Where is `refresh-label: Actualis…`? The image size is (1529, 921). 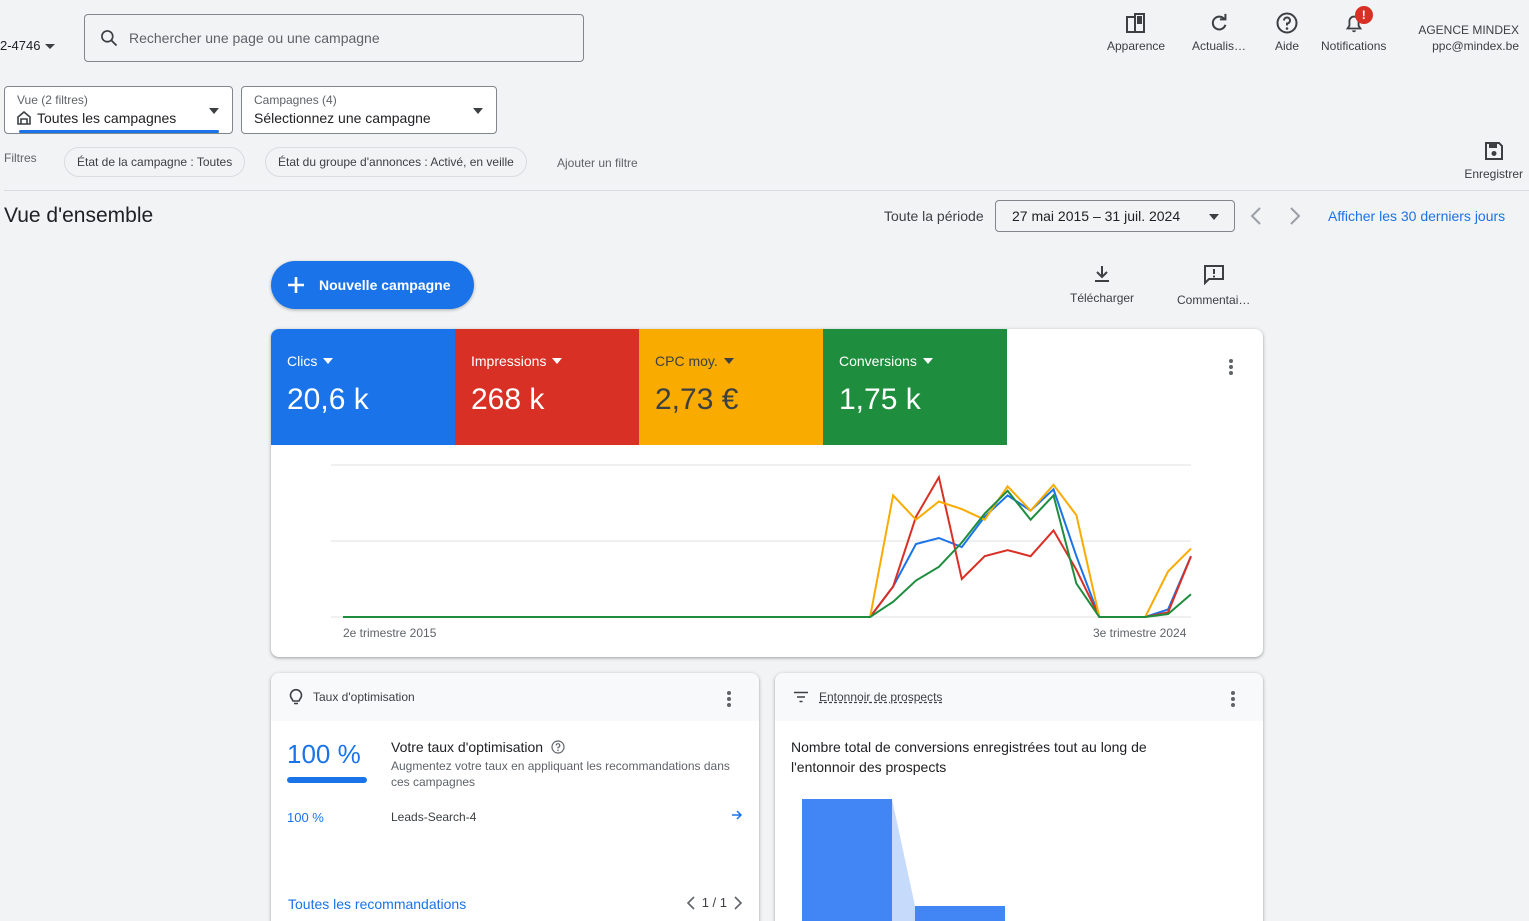 refresh-label: Actualis… is located at coordinates (1219, 46).